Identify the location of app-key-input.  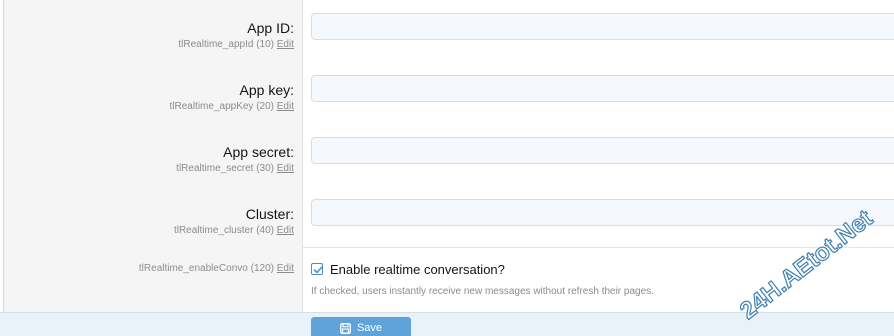
(602, 88).